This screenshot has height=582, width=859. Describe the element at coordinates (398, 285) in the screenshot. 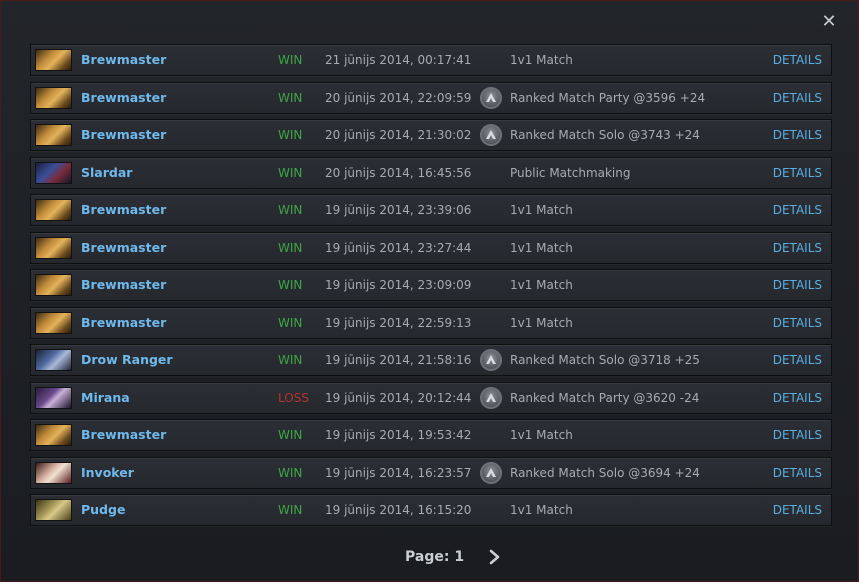

I see `match-date: 19 jūnijs 2014, 23:09:09` at that location.